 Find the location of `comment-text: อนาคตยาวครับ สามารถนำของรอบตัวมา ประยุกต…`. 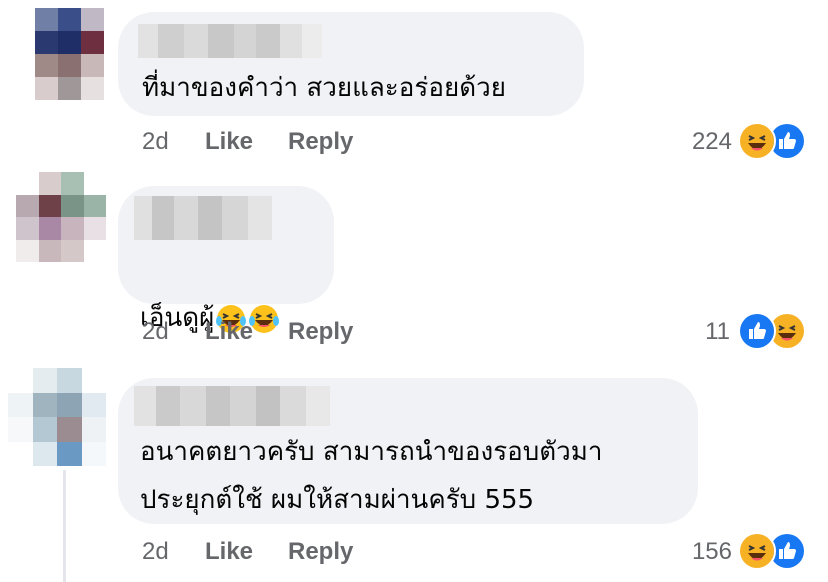

comment-text: อนาคตยาวครับ สามารถนำของรอบตัวมา ประยุกต… is located at coordinates (371, 476).